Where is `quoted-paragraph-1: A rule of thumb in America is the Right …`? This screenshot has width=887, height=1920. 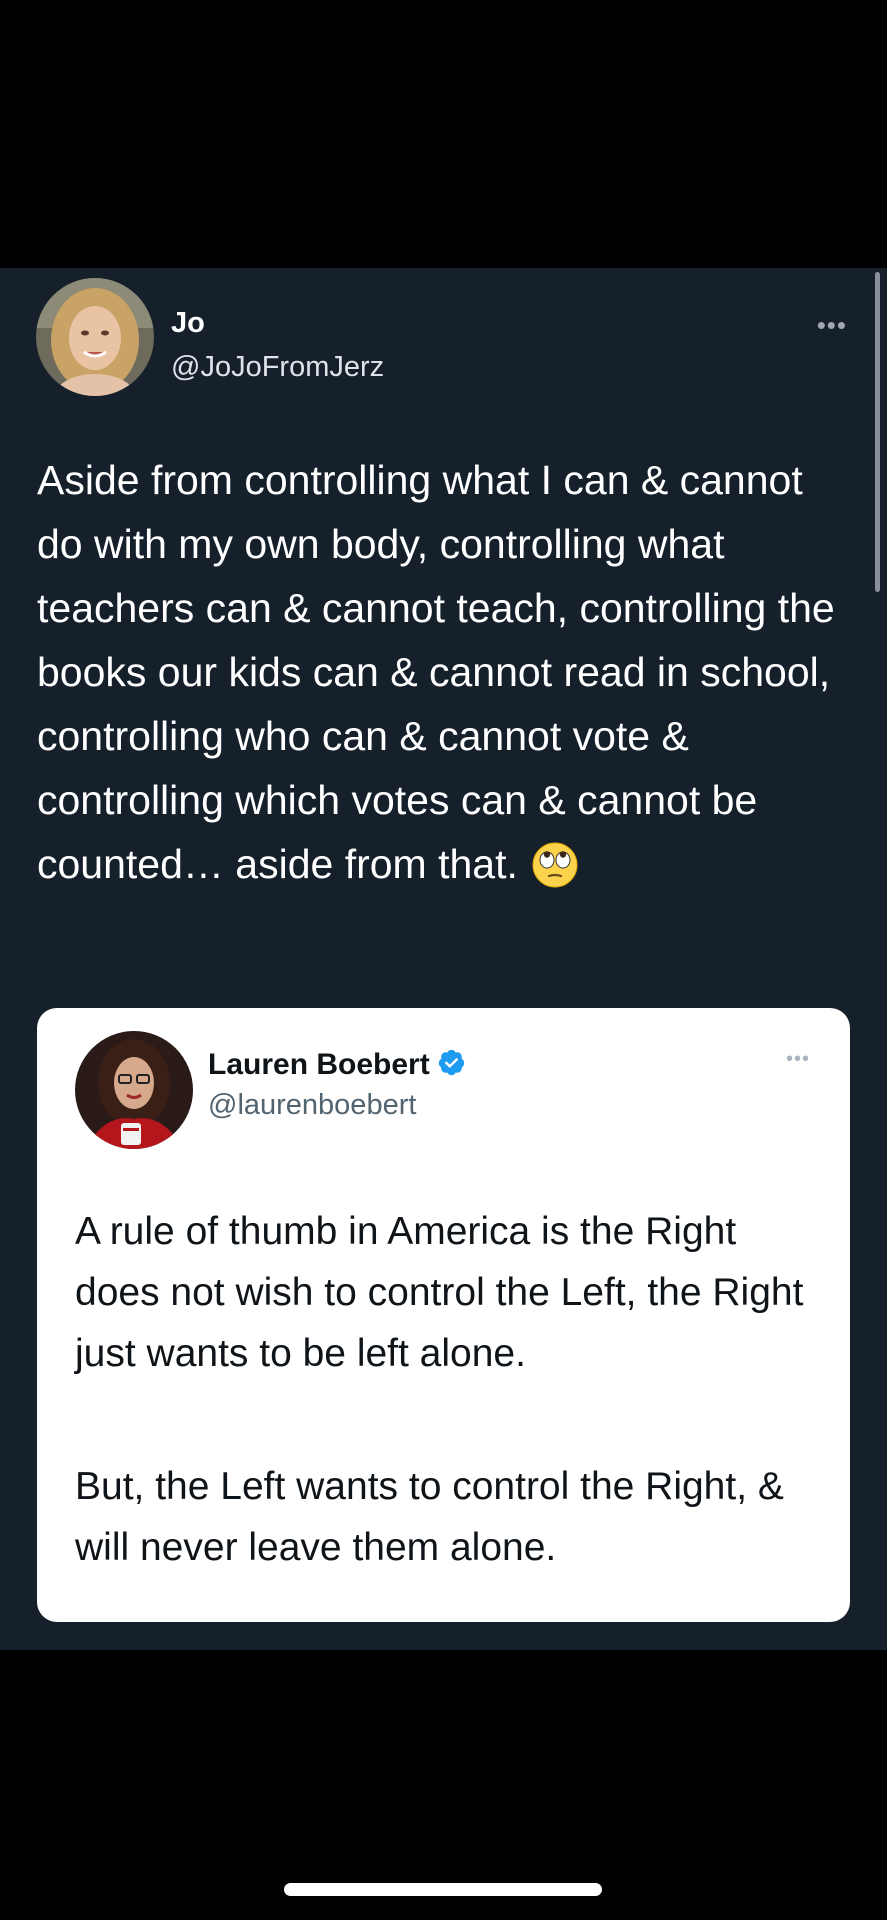 quoted-paragraph-1: A rule of thumb in America is the Right … is located at coordinates (439, 1292).